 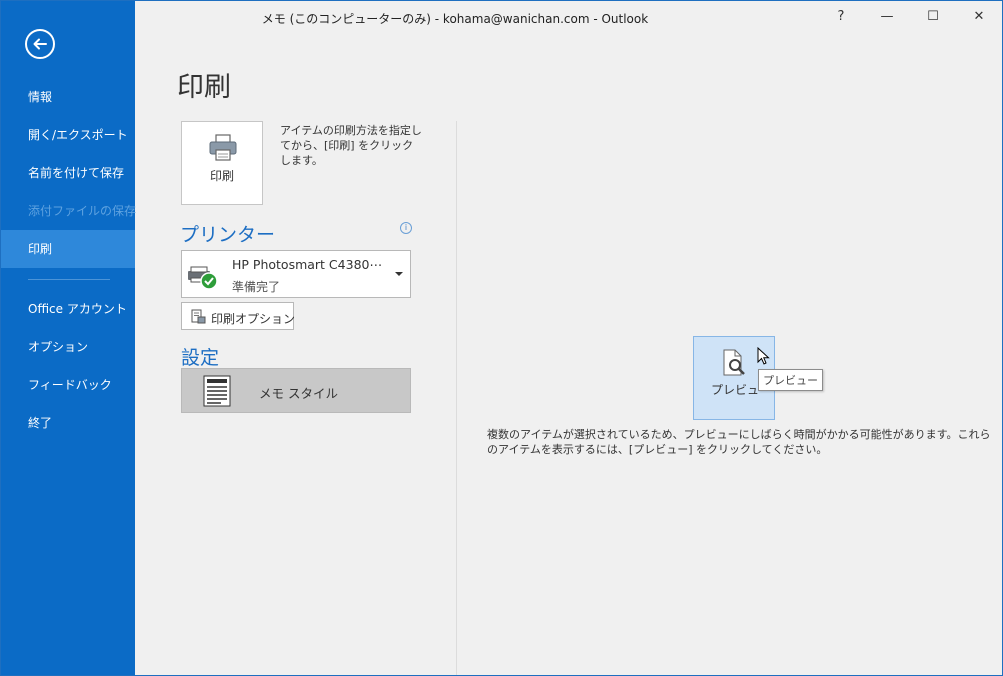 I want to click on memo-style-icon, so click(x=217, y=391).